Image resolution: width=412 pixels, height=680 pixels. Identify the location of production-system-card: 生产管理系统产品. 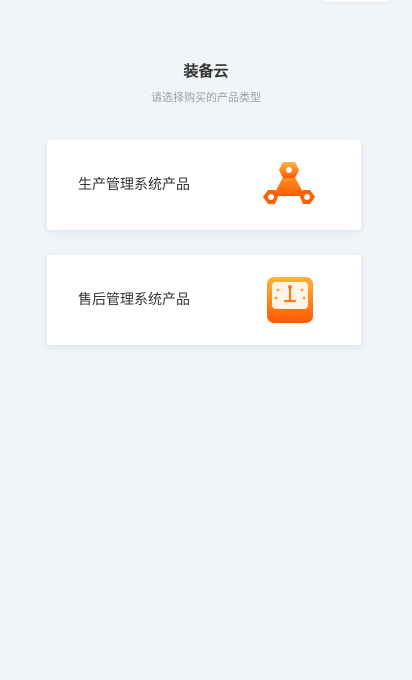
(204, 185).